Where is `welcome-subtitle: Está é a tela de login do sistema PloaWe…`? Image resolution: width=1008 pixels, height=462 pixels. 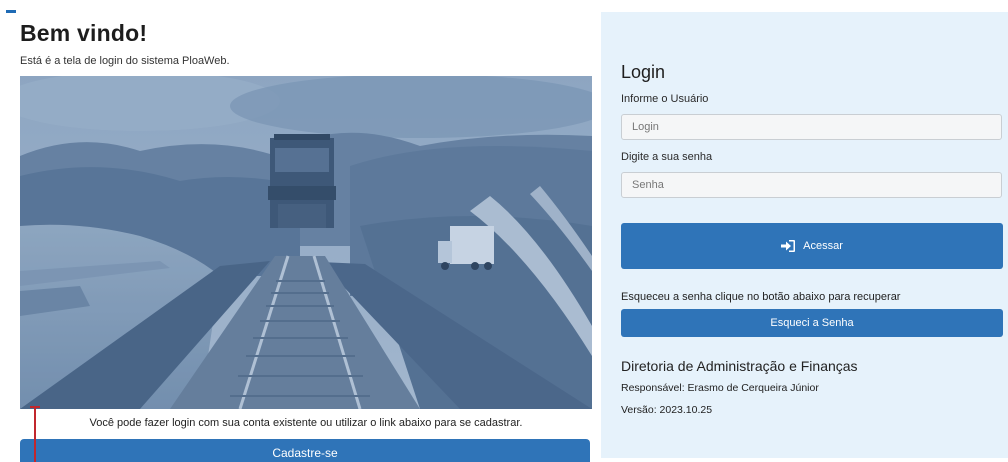 welcome-subtitle: Está é a tela de login do sistema PloaWe… is located at coordinates (125, 61).